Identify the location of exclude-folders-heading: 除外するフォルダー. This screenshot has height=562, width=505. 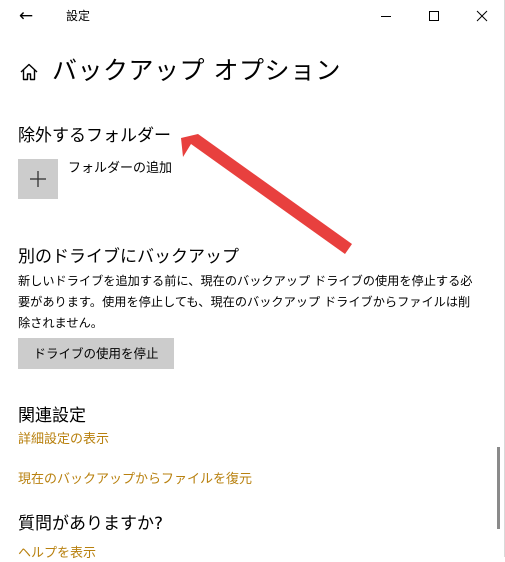
(94, 136).